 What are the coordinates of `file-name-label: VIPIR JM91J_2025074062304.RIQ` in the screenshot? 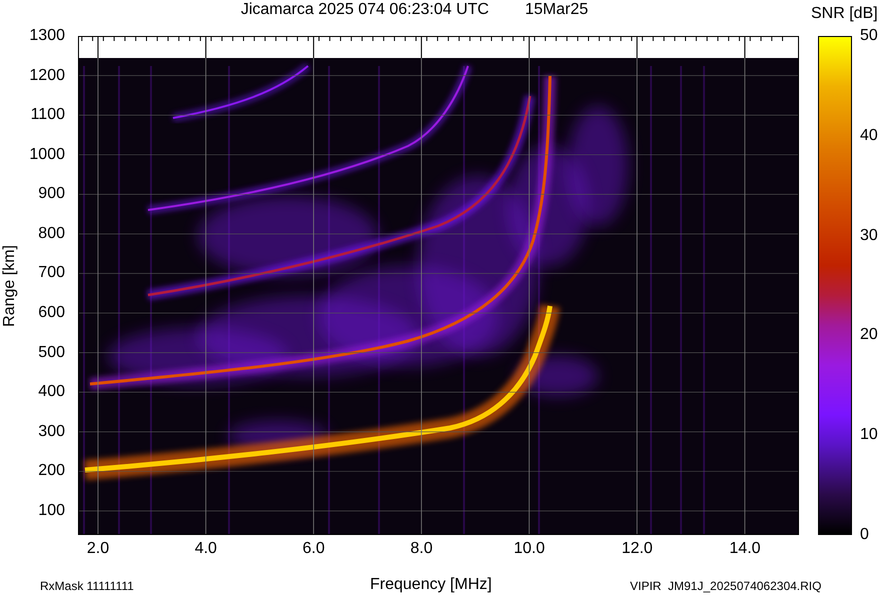 It's located at (726, 587).